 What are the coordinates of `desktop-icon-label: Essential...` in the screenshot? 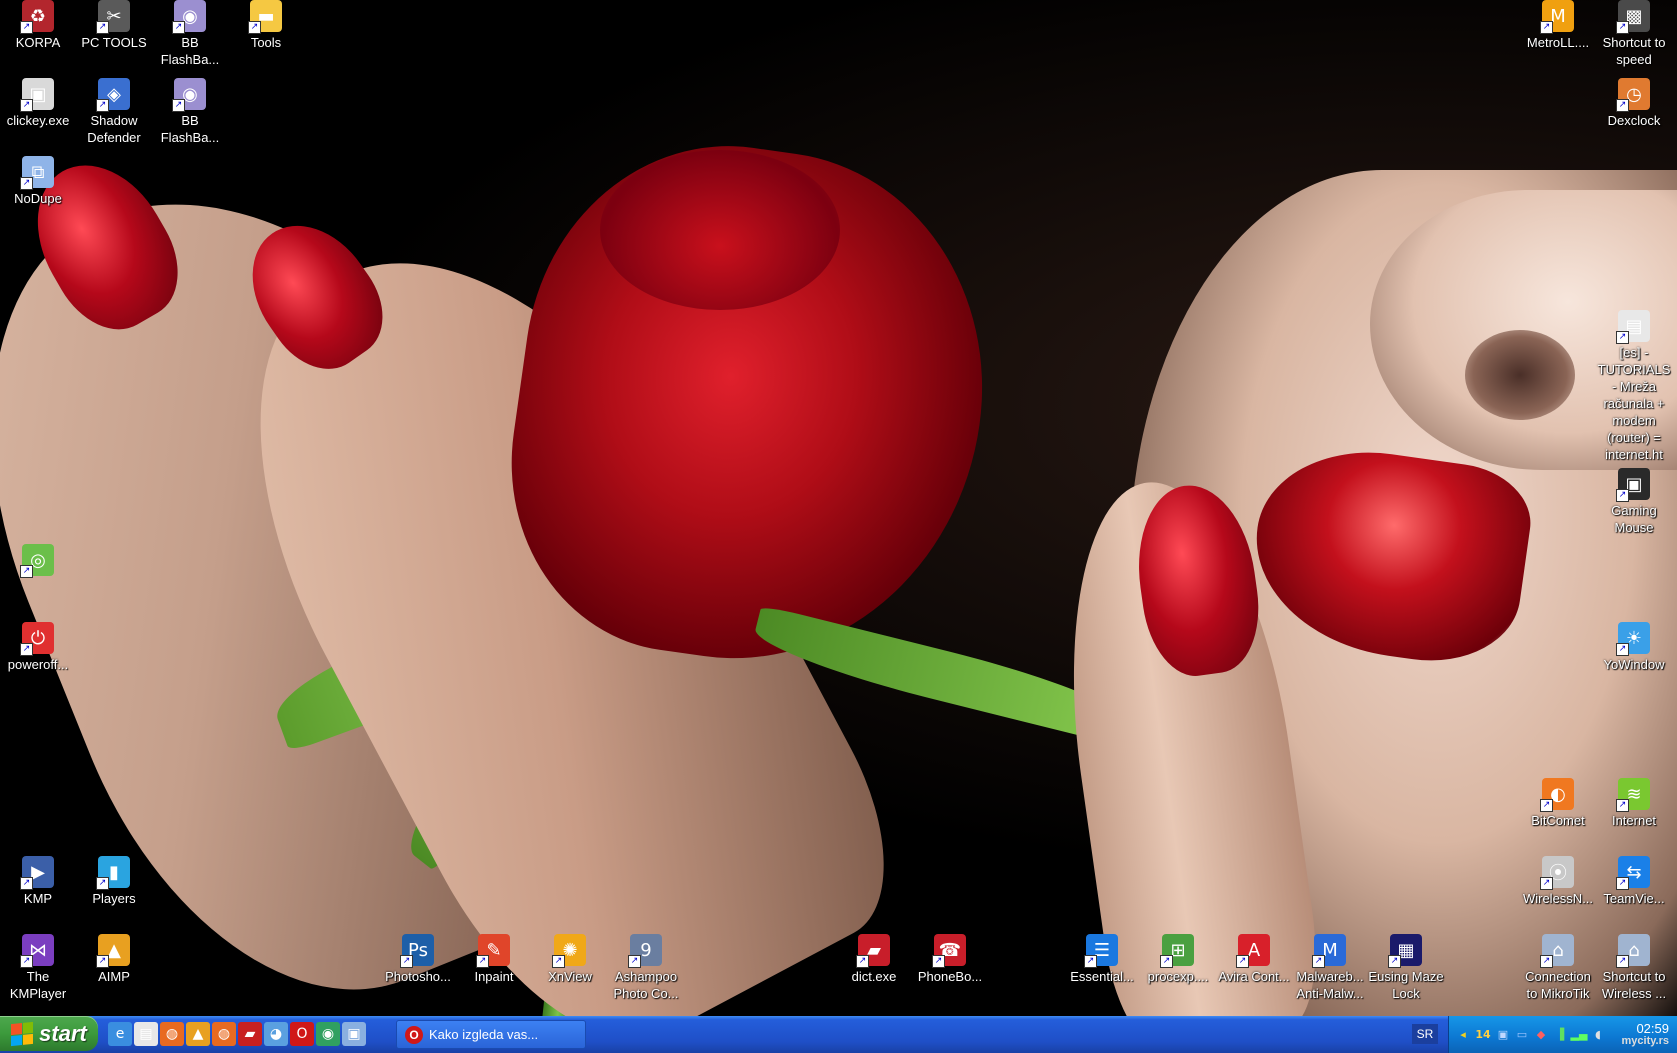 It's located at (1102, 976).